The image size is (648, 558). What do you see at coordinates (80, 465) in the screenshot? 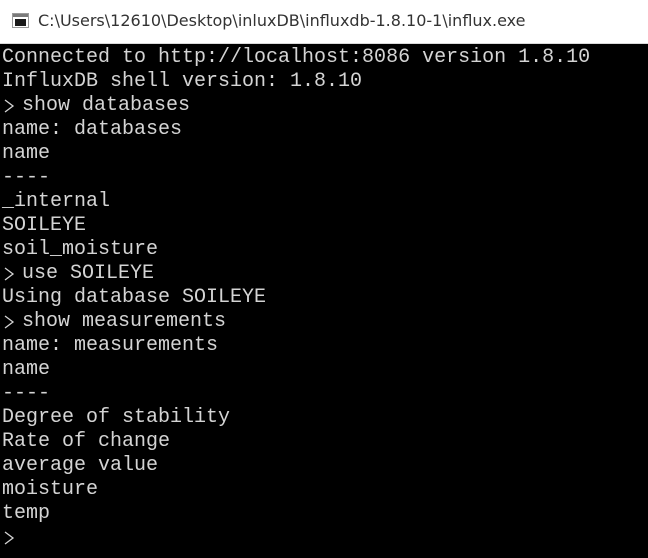
I see `output-line: average value` at bounding box center [80, 465].